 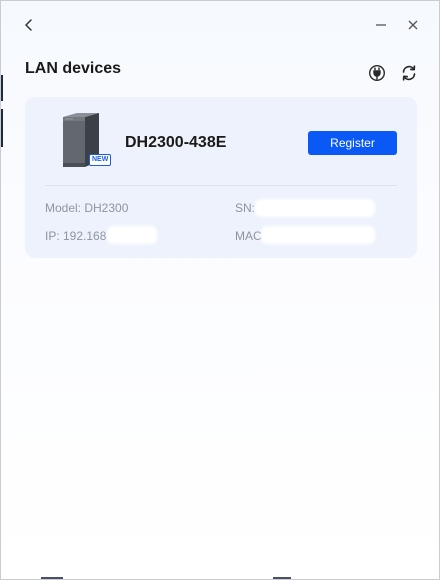 I want to click on chevron-left-icon, so click(x=28, y=25).